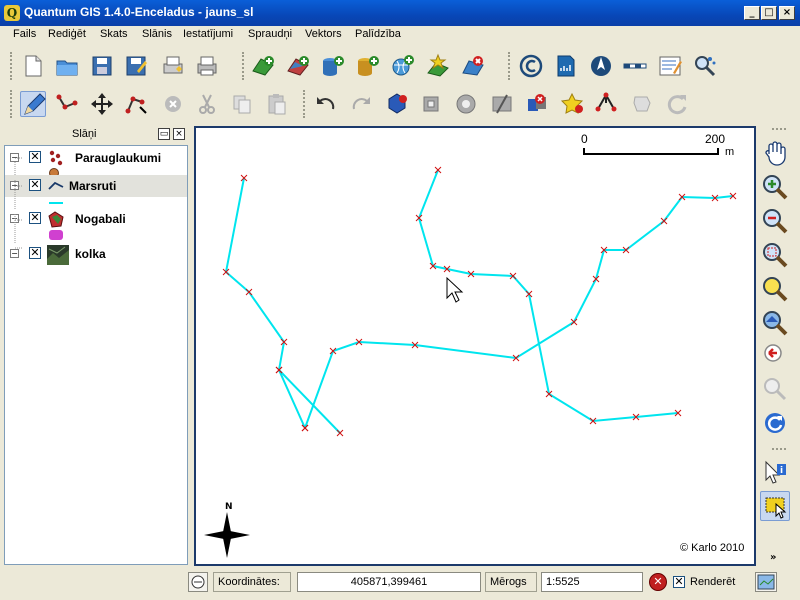 This screenshot has width=800, height=600. Describe the element at coordinates (102, 104) in the screenshot. I see `move-feature-icon` at that location.